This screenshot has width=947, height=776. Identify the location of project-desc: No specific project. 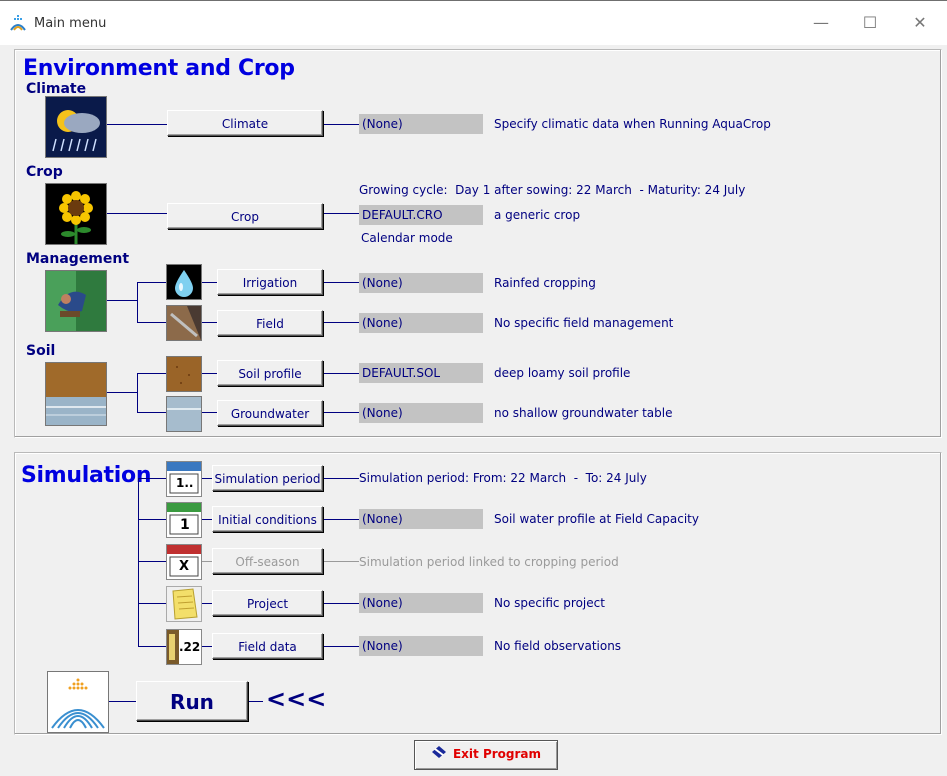
(549, 603).